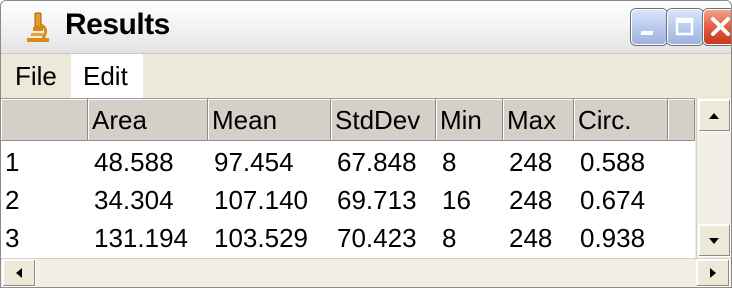 The width and height of the screenshot is (732, 288). I want to click on window-title: Results, so click(117, 24).